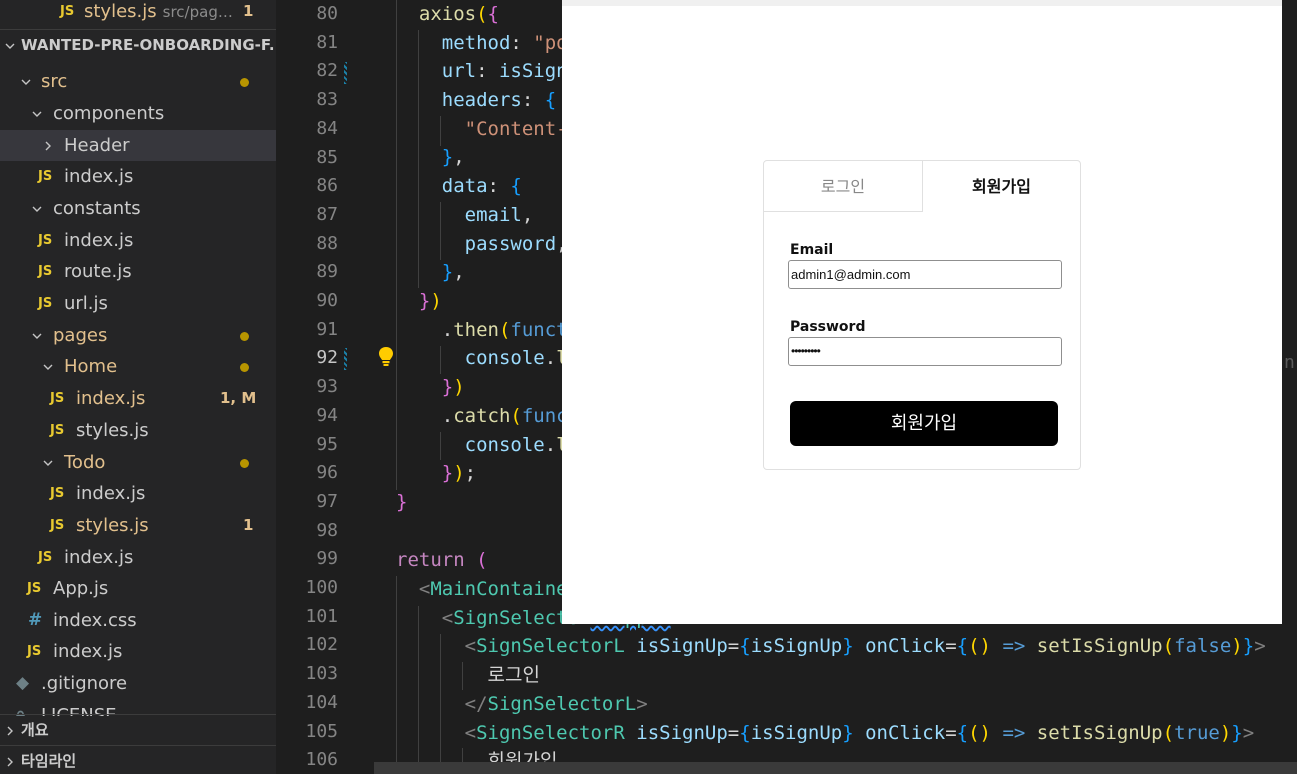 This screenshot has width=1297, height=774. Describe the element at coordinates (327, 128) in the screenshot. I see `line-number: 84` at that location.